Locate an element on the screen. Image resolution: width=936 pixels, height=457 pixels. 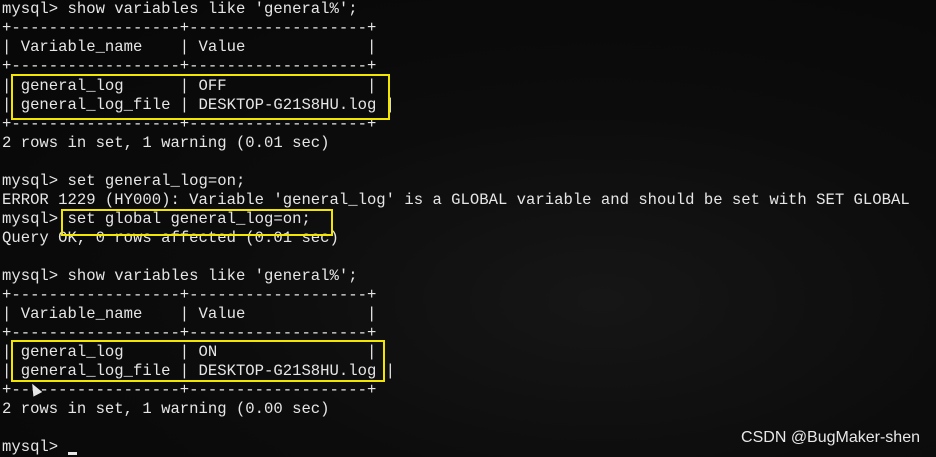
terminal-line: 2 rows in set, 1 warning (0.00 sec) is located at coordinates (166, 409).